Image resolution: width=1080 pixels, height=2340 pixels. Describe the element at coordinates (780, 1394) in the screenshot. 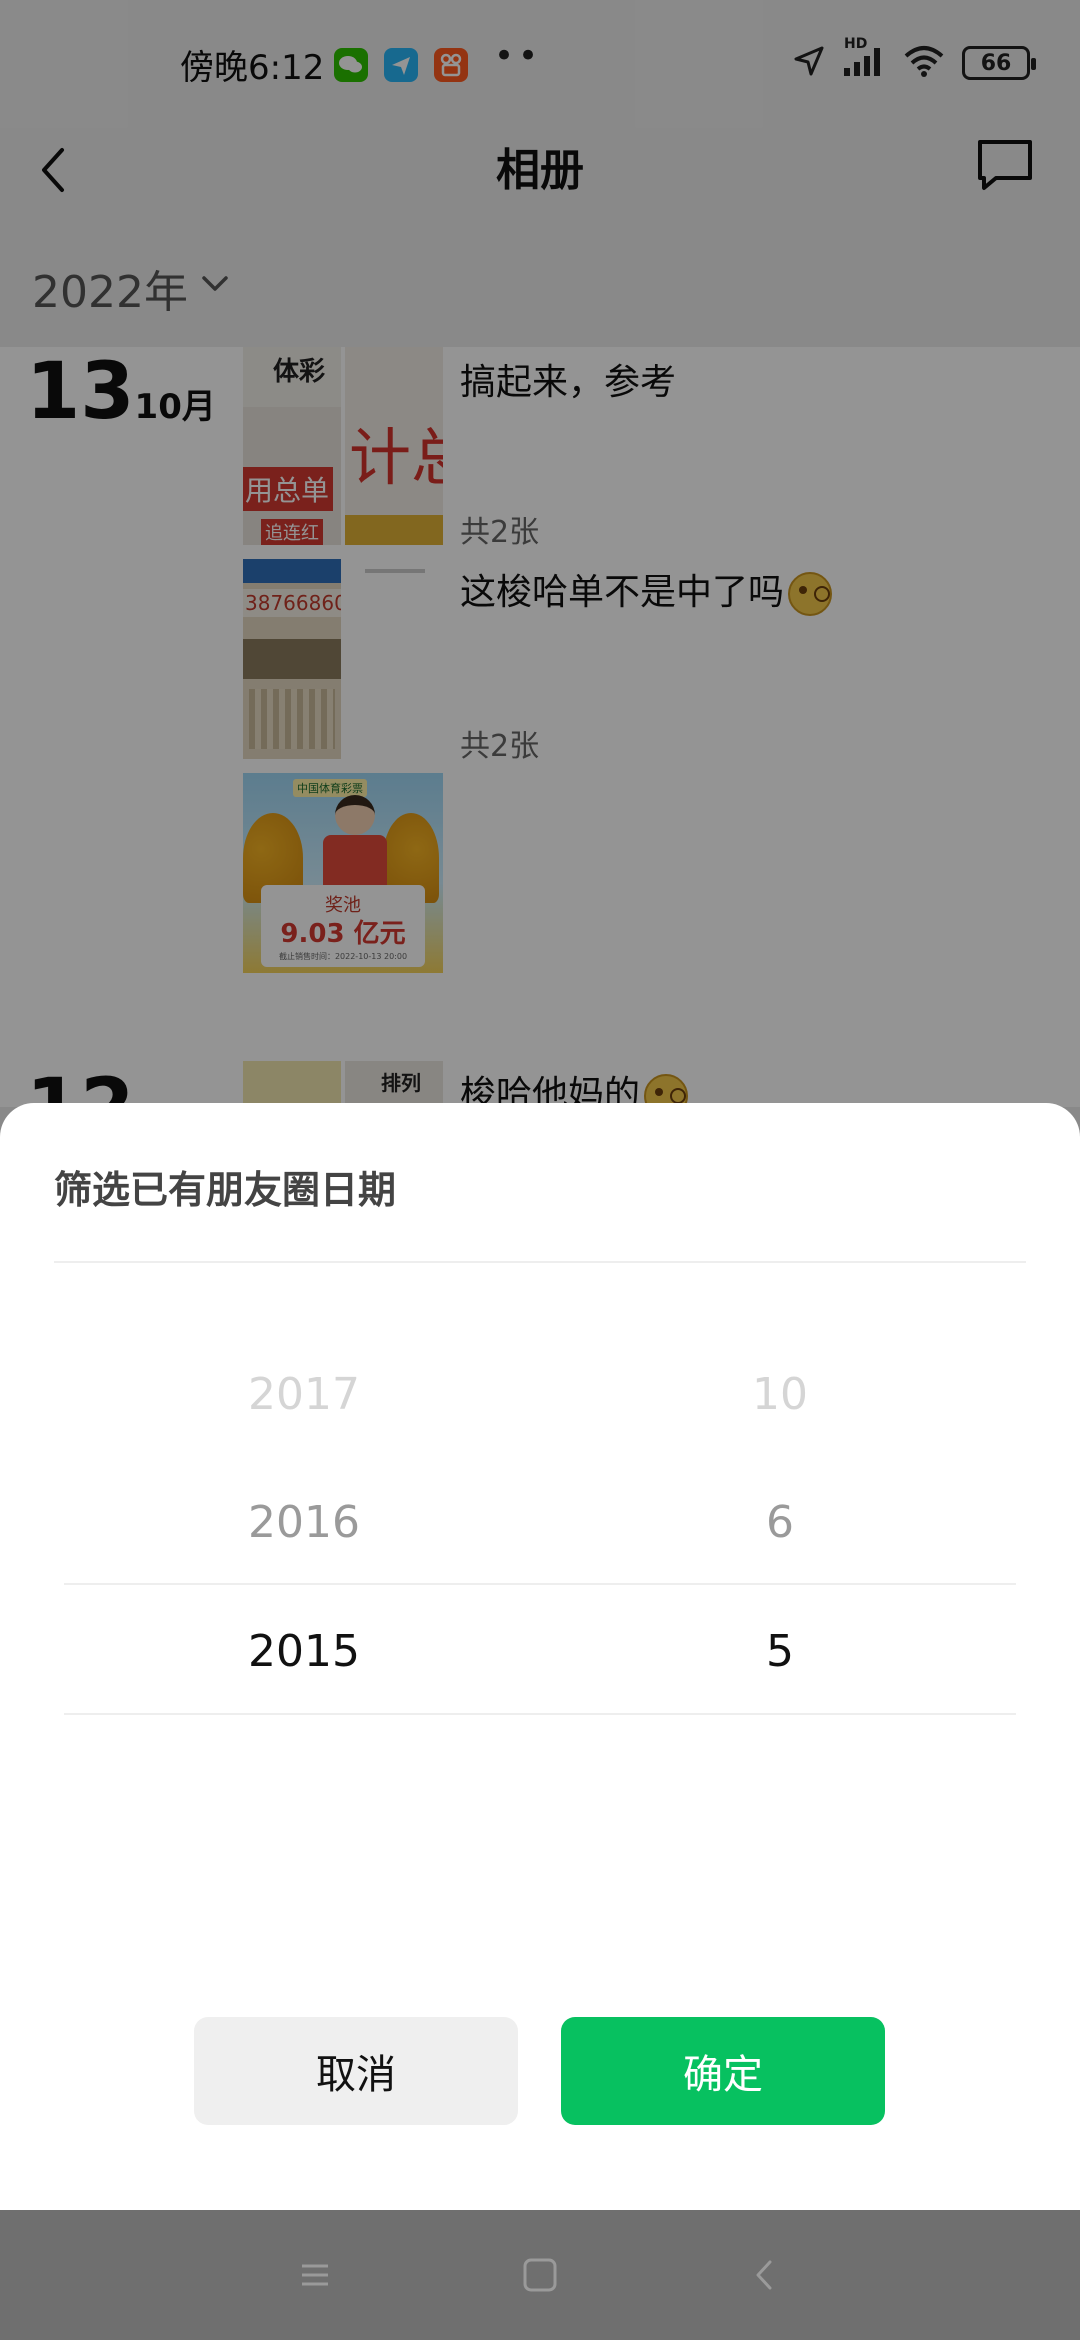

I see `month-option: 10` at that location.